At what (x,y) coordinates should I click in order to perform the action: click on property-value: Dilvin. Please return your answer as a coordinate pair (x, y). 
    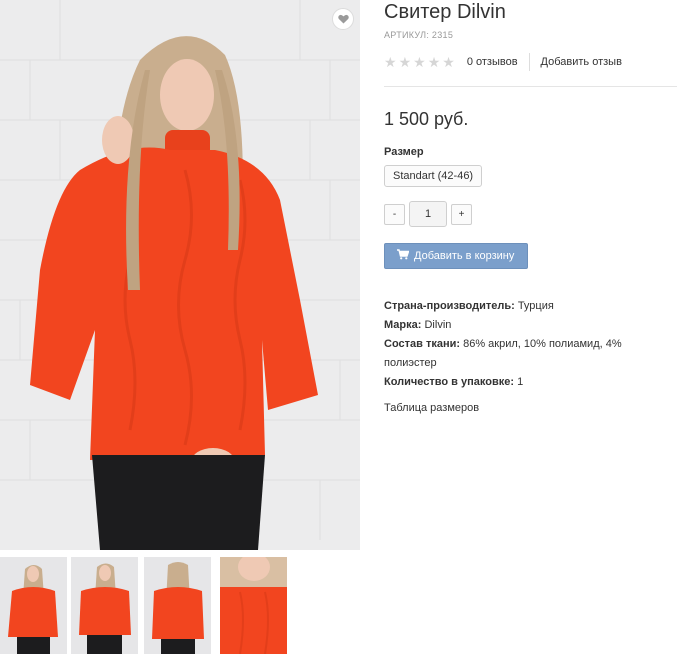
    Looking at the image, I should click on (438, 325).